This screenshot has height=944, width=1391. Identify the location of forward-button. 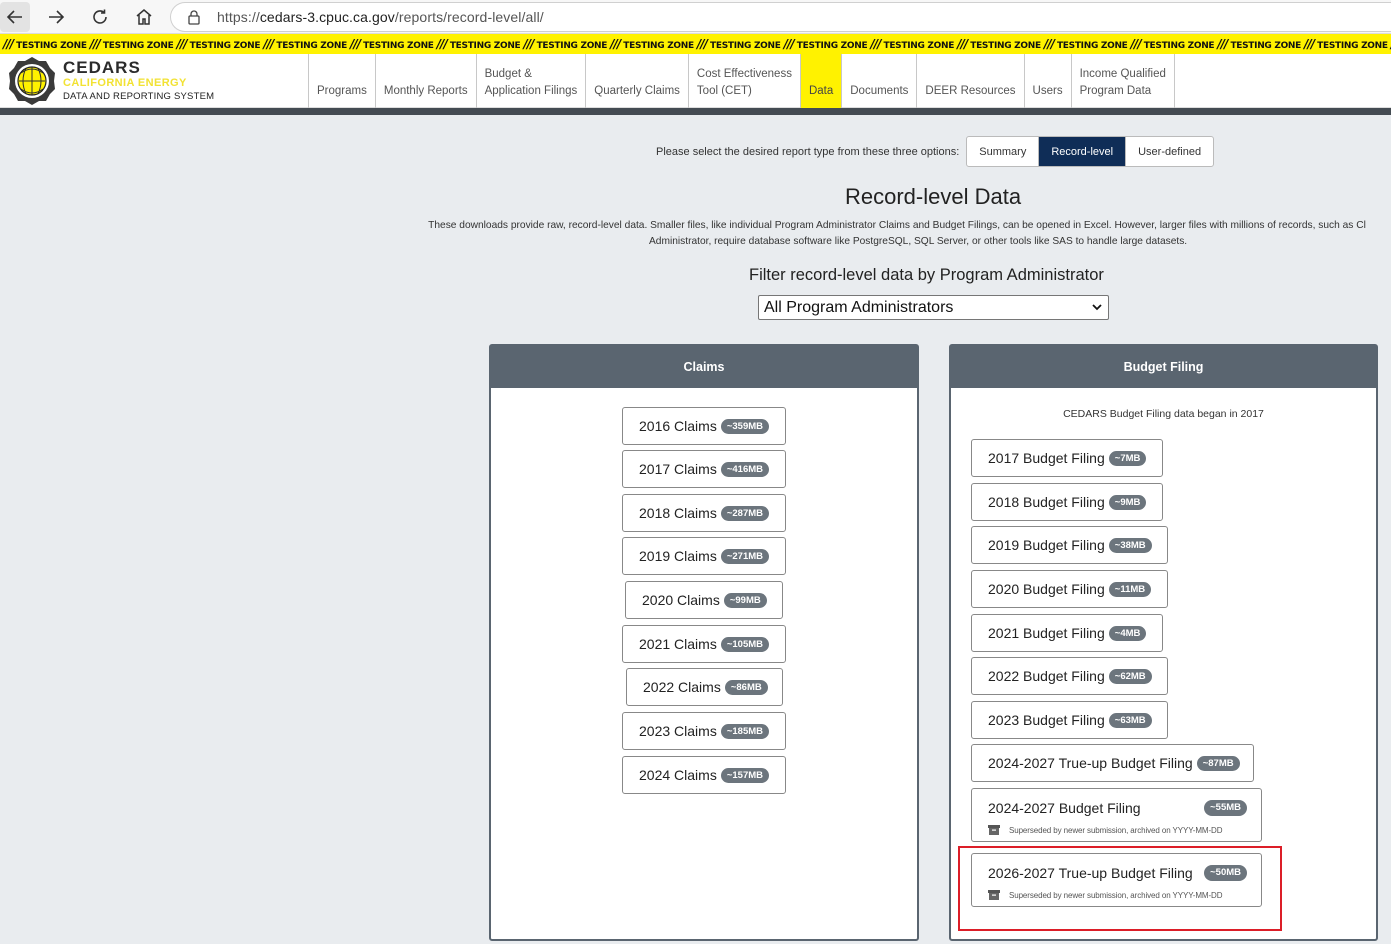
(56, 17).